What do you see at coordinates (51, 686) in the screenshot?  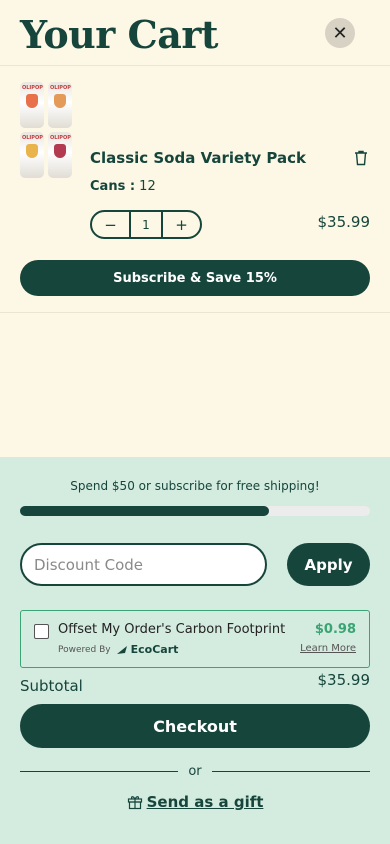 I see `subtotal-label: Subtotal` at bounding box center [51, 686].